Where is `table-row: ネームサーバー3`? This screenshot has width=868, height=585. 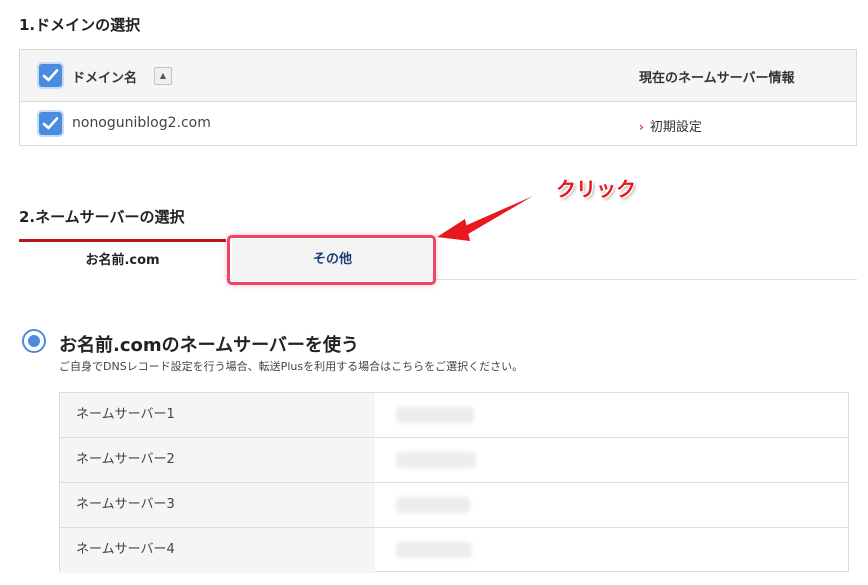
table-row: ネームサーバー3 is located at coordinates (454, 505).